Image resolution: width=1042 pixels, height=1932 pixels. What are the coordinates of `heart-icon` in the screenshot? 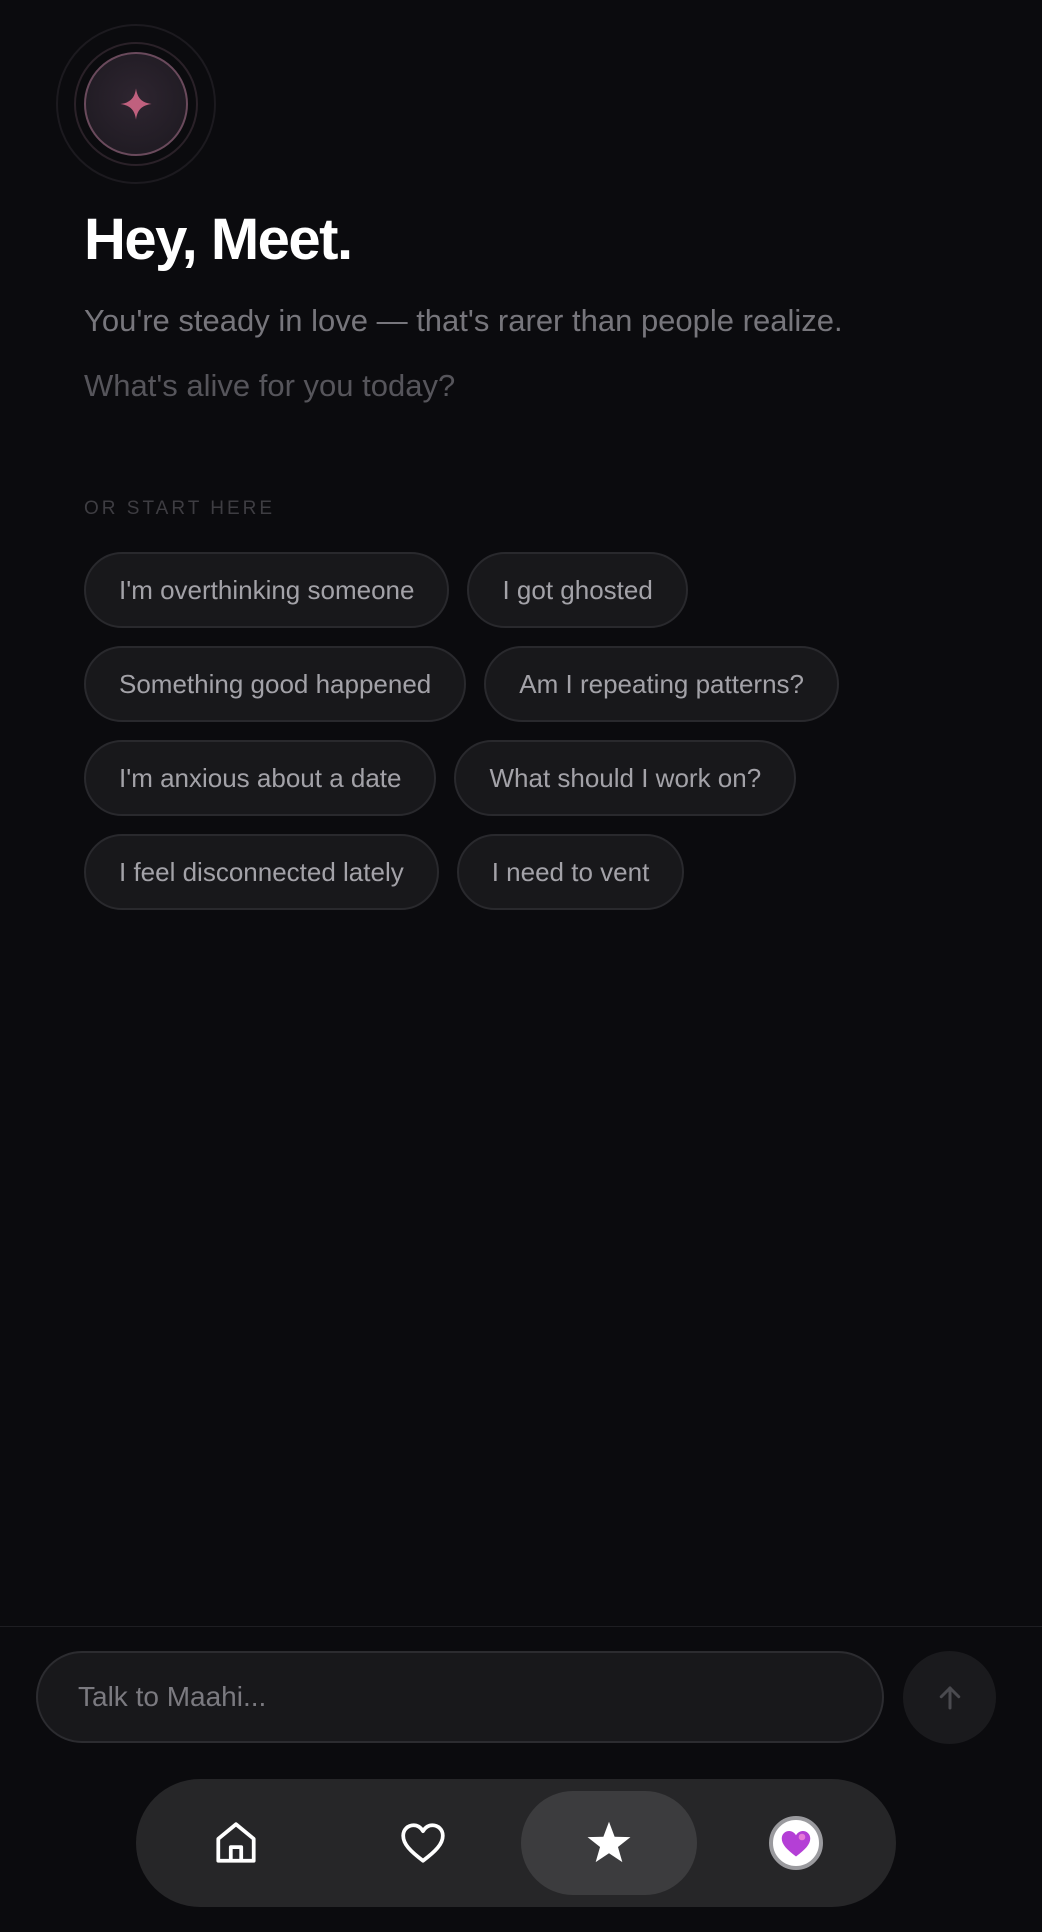 It's located at (422, 1843).